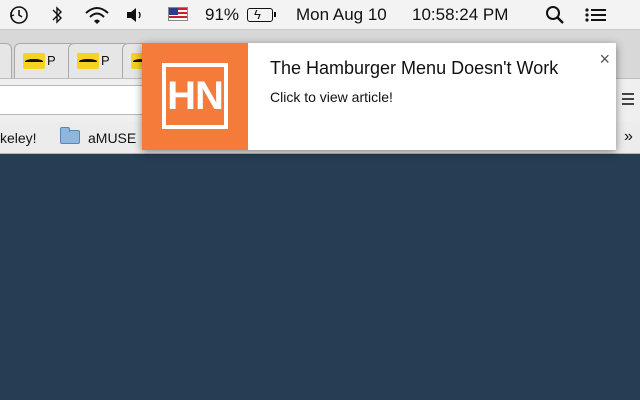 The width and height of the screenshot is (640, 400). I want to click on hn-logo-text: HN, so click(195, 96).